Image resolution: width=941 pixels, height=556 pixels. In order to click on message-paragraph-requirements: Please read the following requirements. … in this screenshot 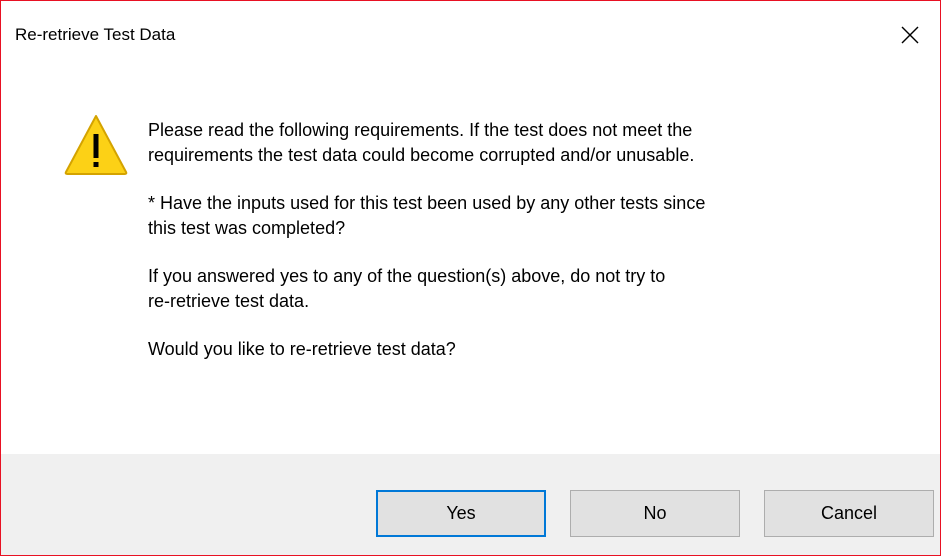, I will do `click(421, 142)`.